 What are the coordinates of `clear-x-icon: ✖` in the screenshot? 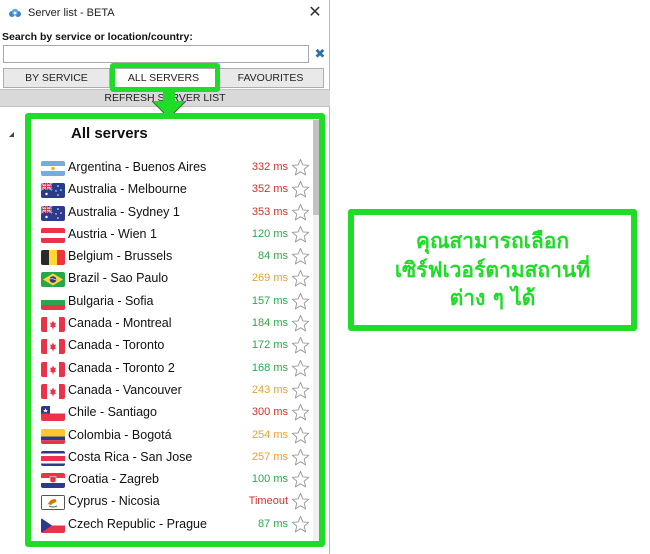 It's located at (320, 53).